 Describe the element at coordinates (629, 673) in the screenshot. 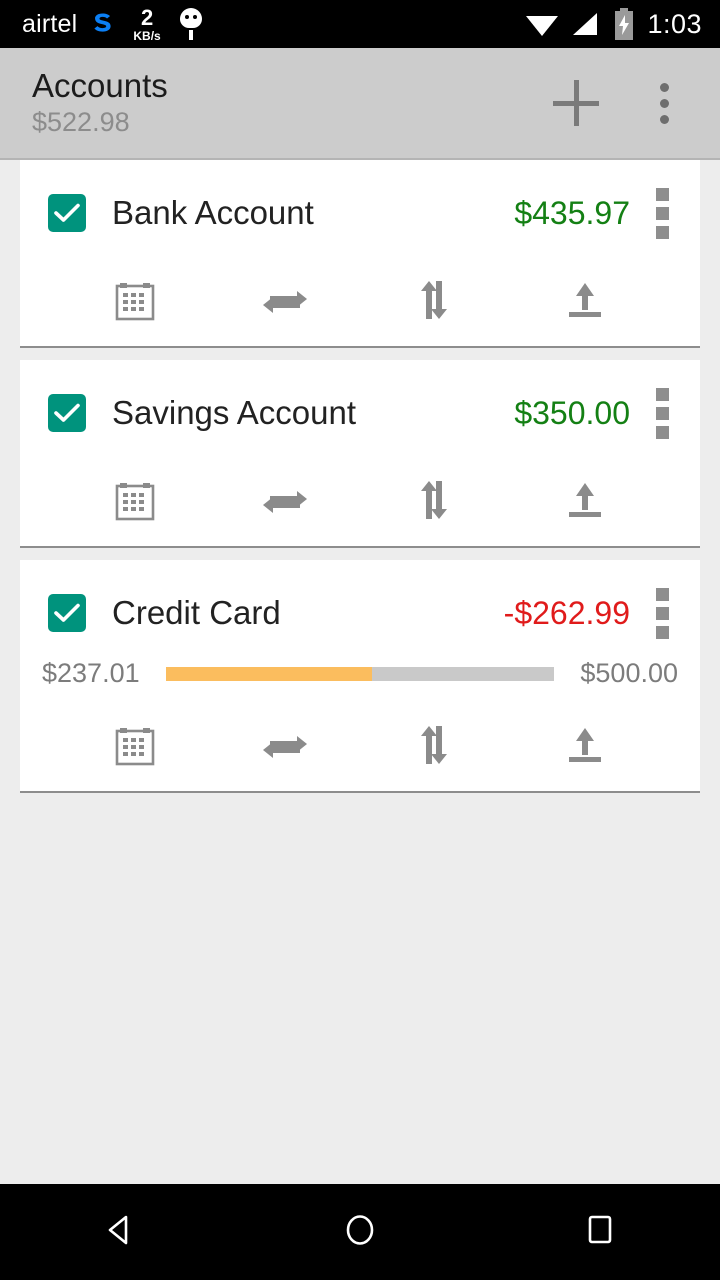

I see `credit-limit-amount: $500.00` at that location.